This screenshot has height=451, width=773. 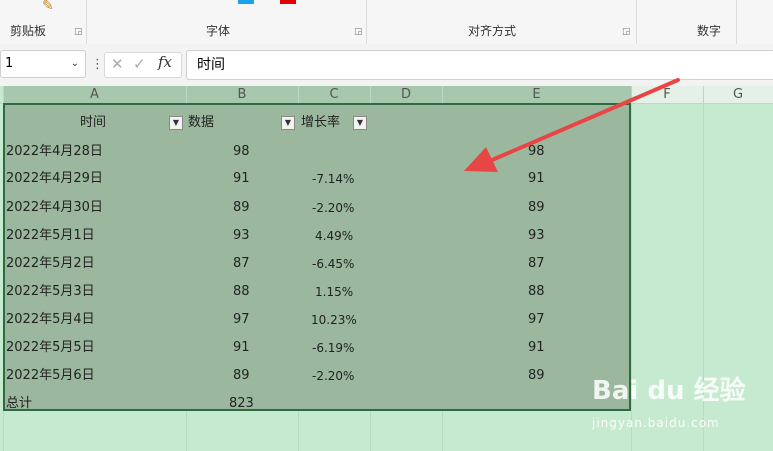 I want to click on watermark-logo: Bai du 经验, so click(x=669, y=391).